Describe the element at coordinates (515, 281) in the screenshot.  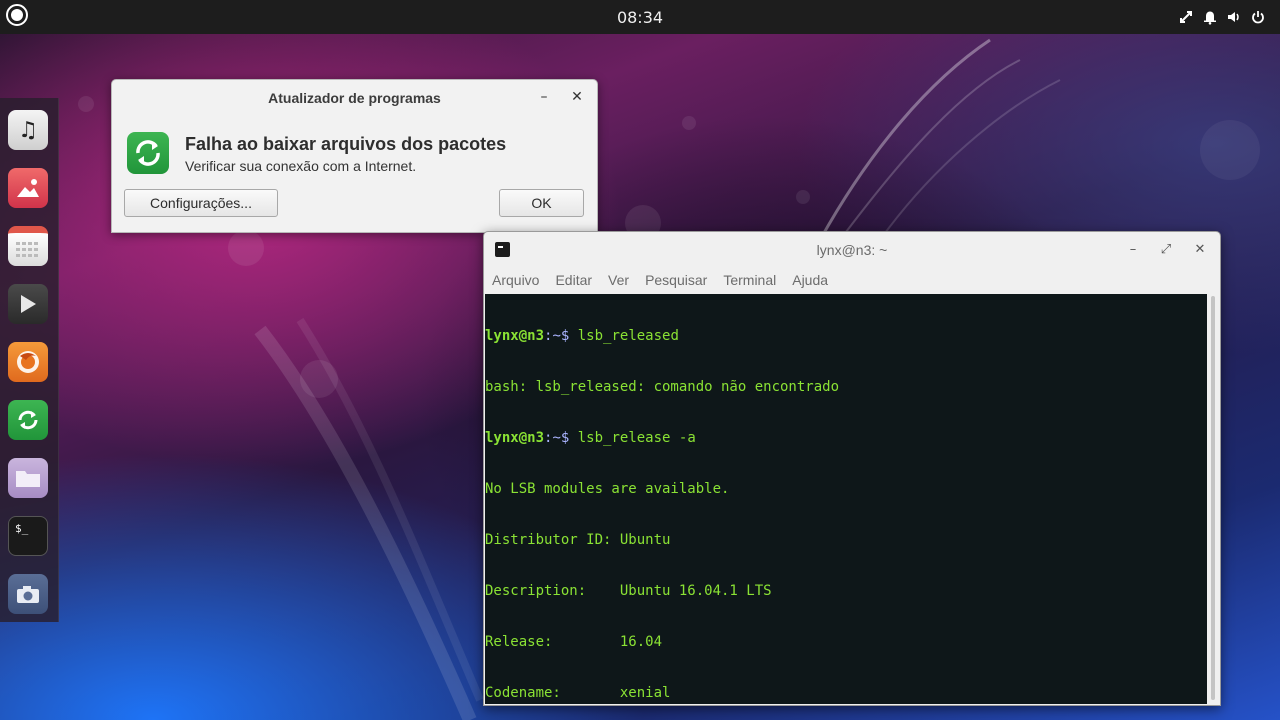
I see `menu-arquivo: Arquivo` at that location.